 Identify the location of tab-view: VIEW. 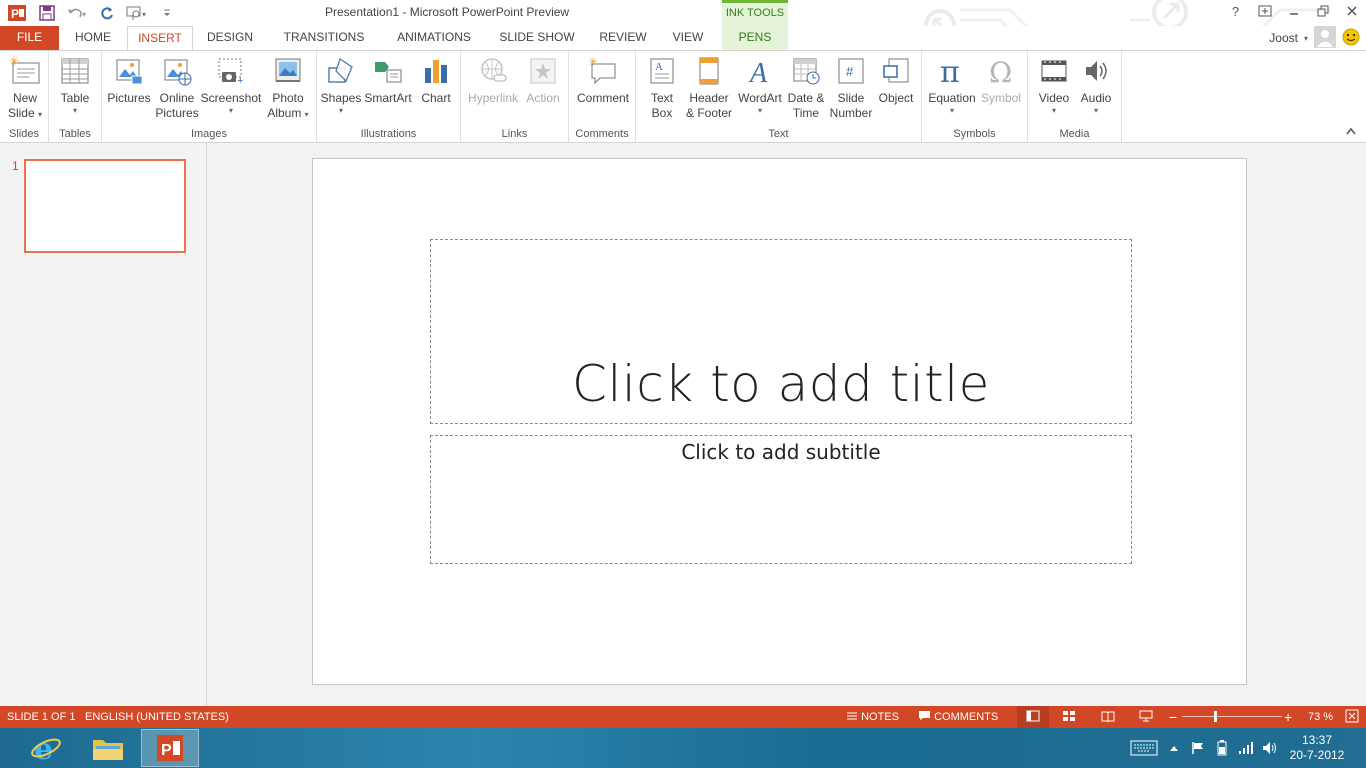
(688, 38).